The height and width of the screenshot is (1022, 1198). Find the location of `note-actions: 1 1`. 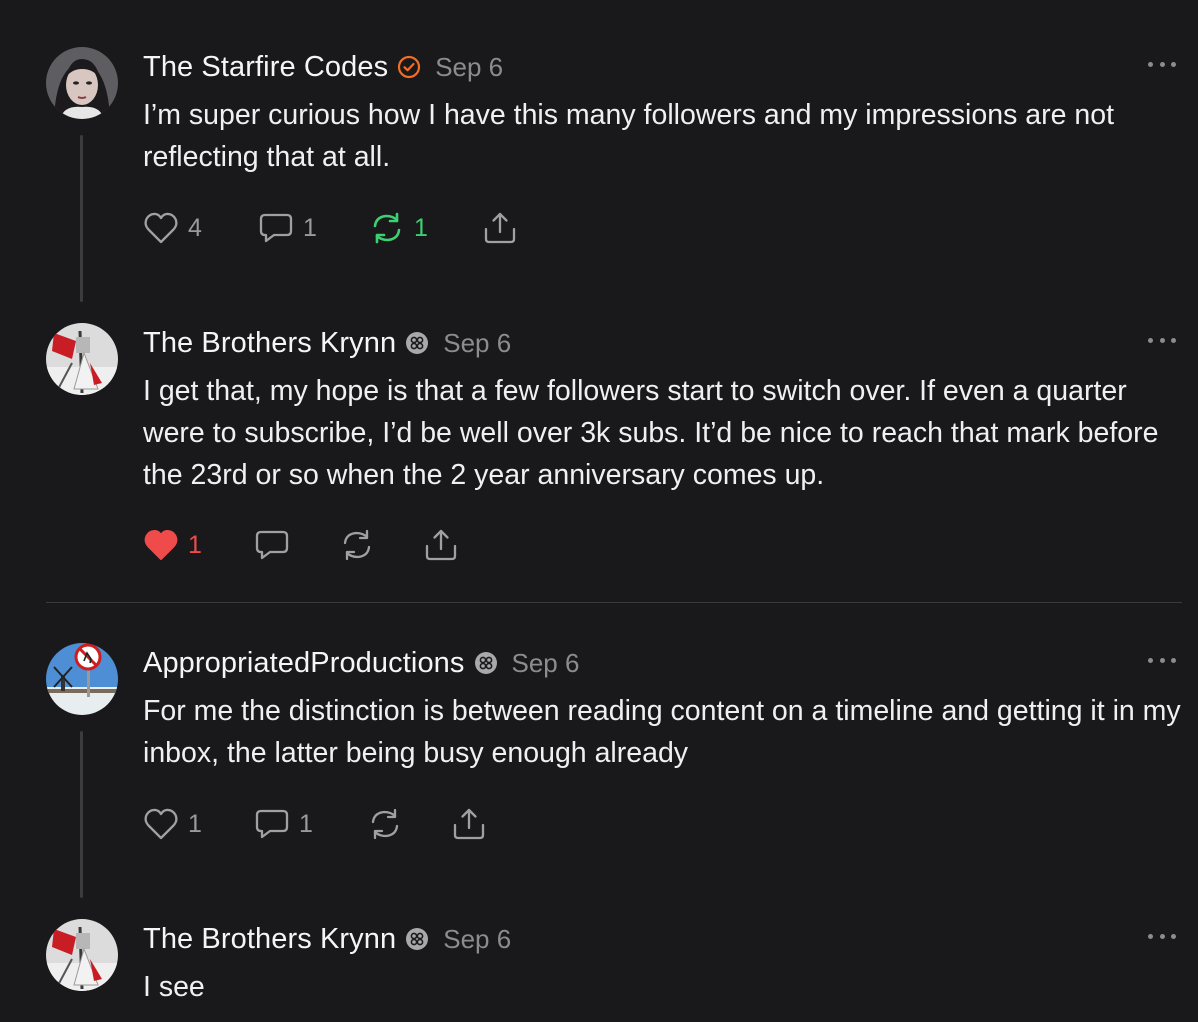

note-actions: 1 1 is located at coordinates (493, 824).